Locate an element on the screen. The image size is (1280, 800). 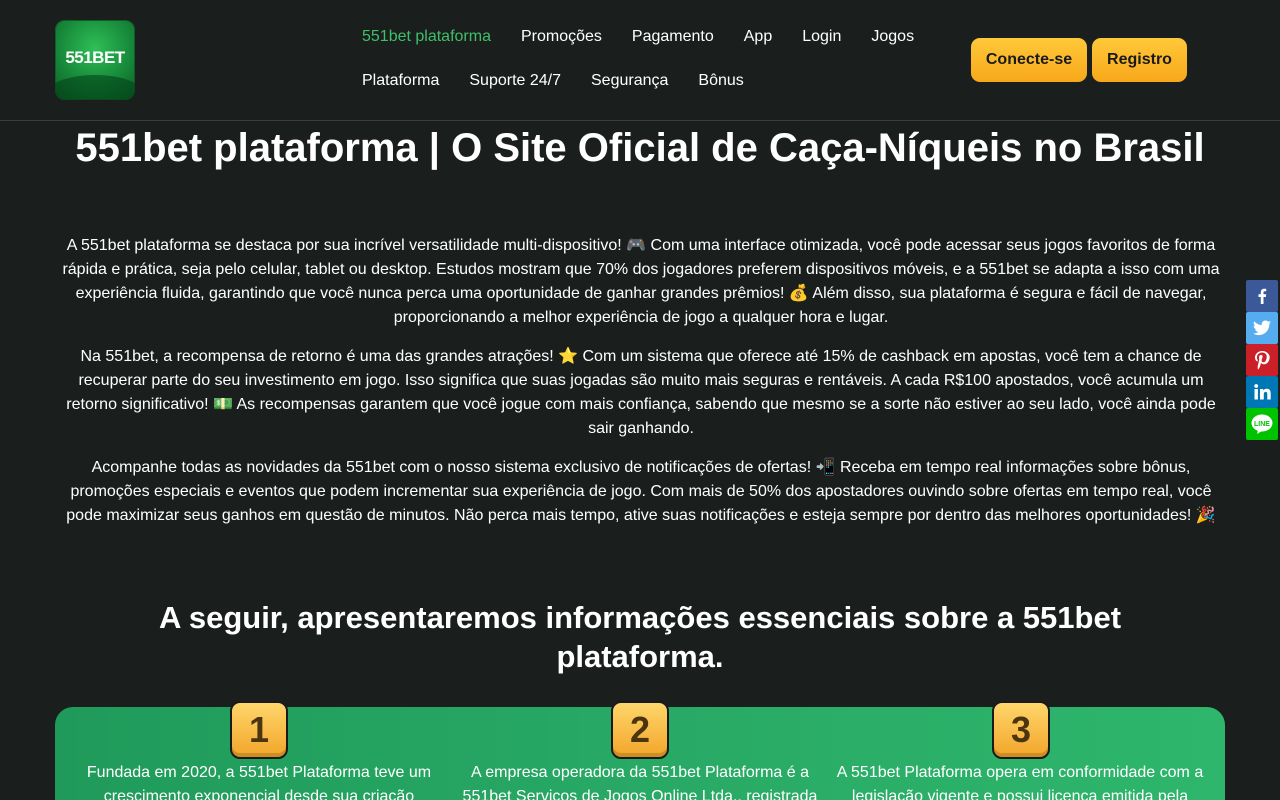
site-logo: 551BET is located at coordinates (95, 60).